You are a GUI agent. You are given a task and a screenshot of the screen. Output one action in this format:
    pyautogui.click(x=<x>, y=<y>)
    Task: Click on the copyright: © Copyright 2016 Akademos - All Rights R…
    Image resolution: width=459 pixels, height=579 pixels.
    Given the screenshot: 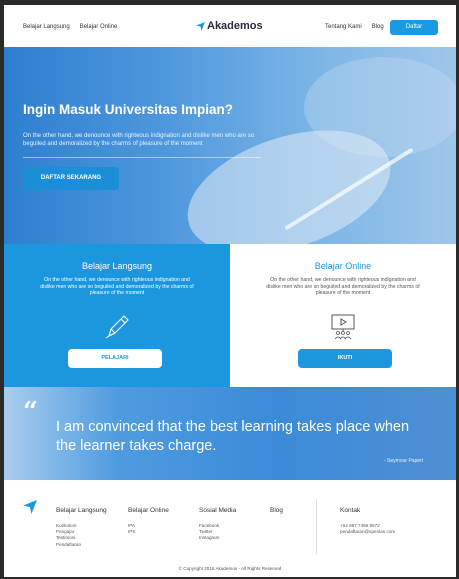 What is the action you would take?
    pyautogui.click(x=230, y=568)
    